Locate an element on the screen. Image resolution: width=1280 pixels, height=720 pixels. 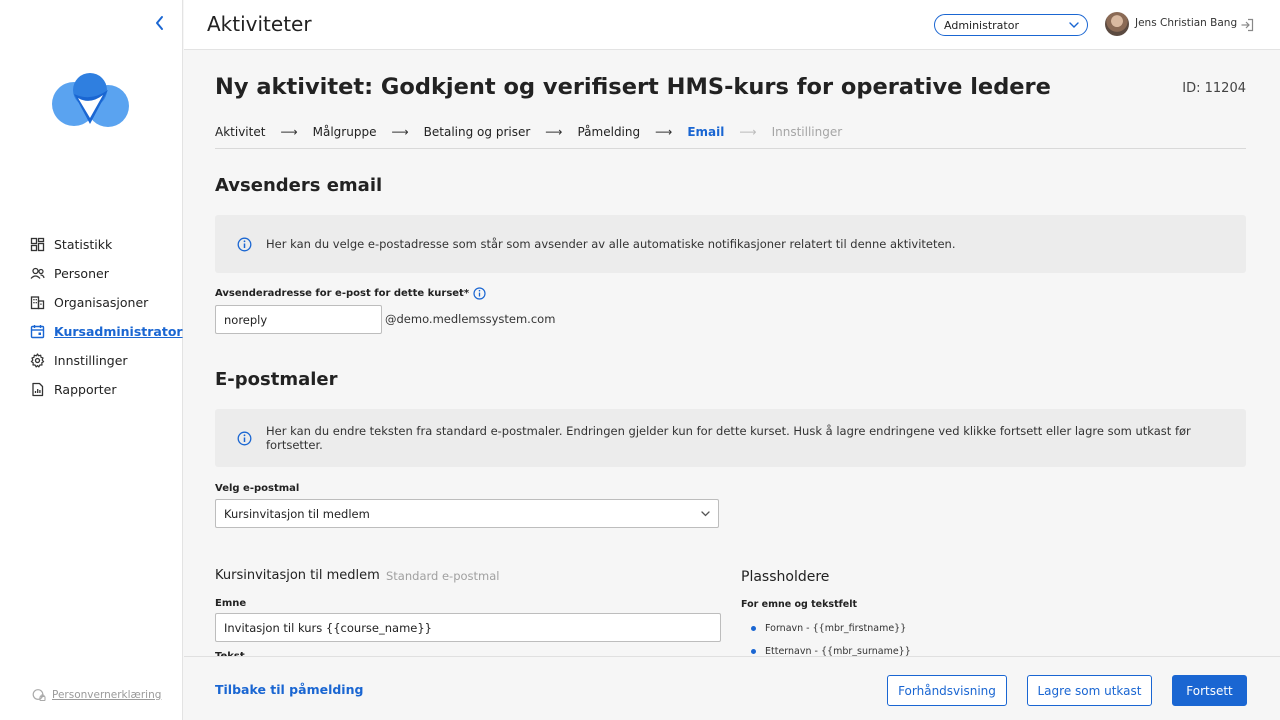
sidebar-item-label: Personer is located at coordinates (81, 273).